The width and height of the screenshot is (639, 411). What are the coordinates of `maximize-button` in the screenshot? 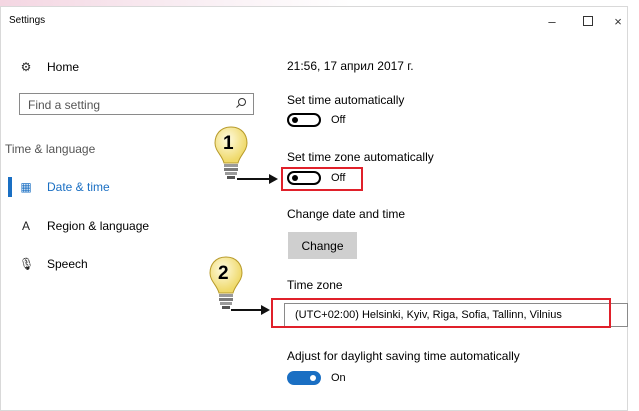 It's located at (588, 21).